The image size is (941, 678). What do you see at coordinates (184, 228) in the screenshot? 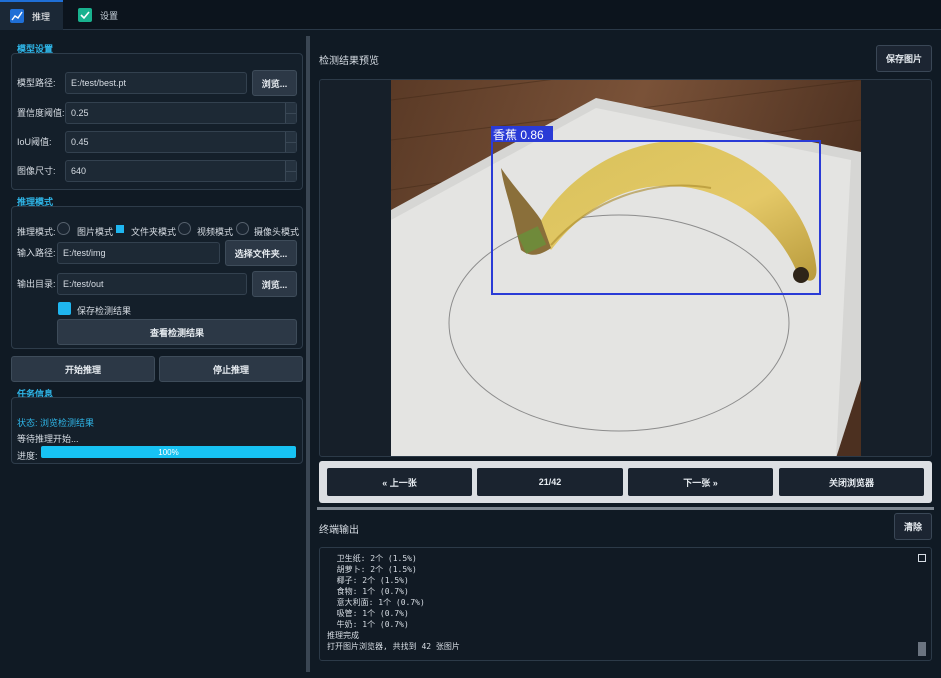
I see `radio-video-mode` at bounding box center [184, 228].